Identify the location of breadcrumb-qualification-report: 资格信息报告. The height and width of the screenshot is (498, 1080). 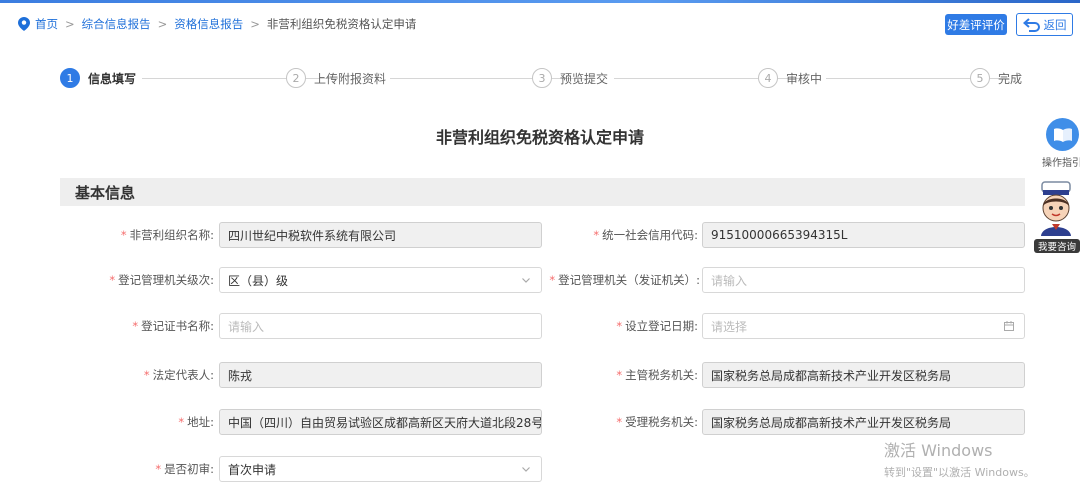
(208, 24).